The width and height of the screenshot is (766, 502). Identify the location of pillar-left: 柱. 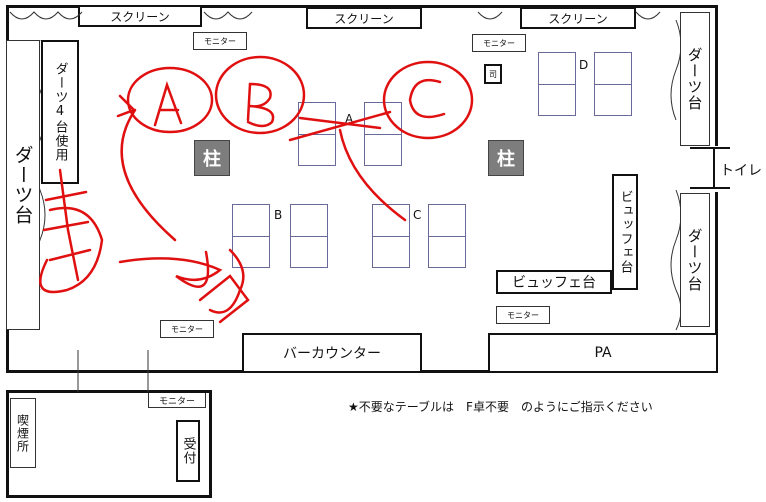
(212, 158).